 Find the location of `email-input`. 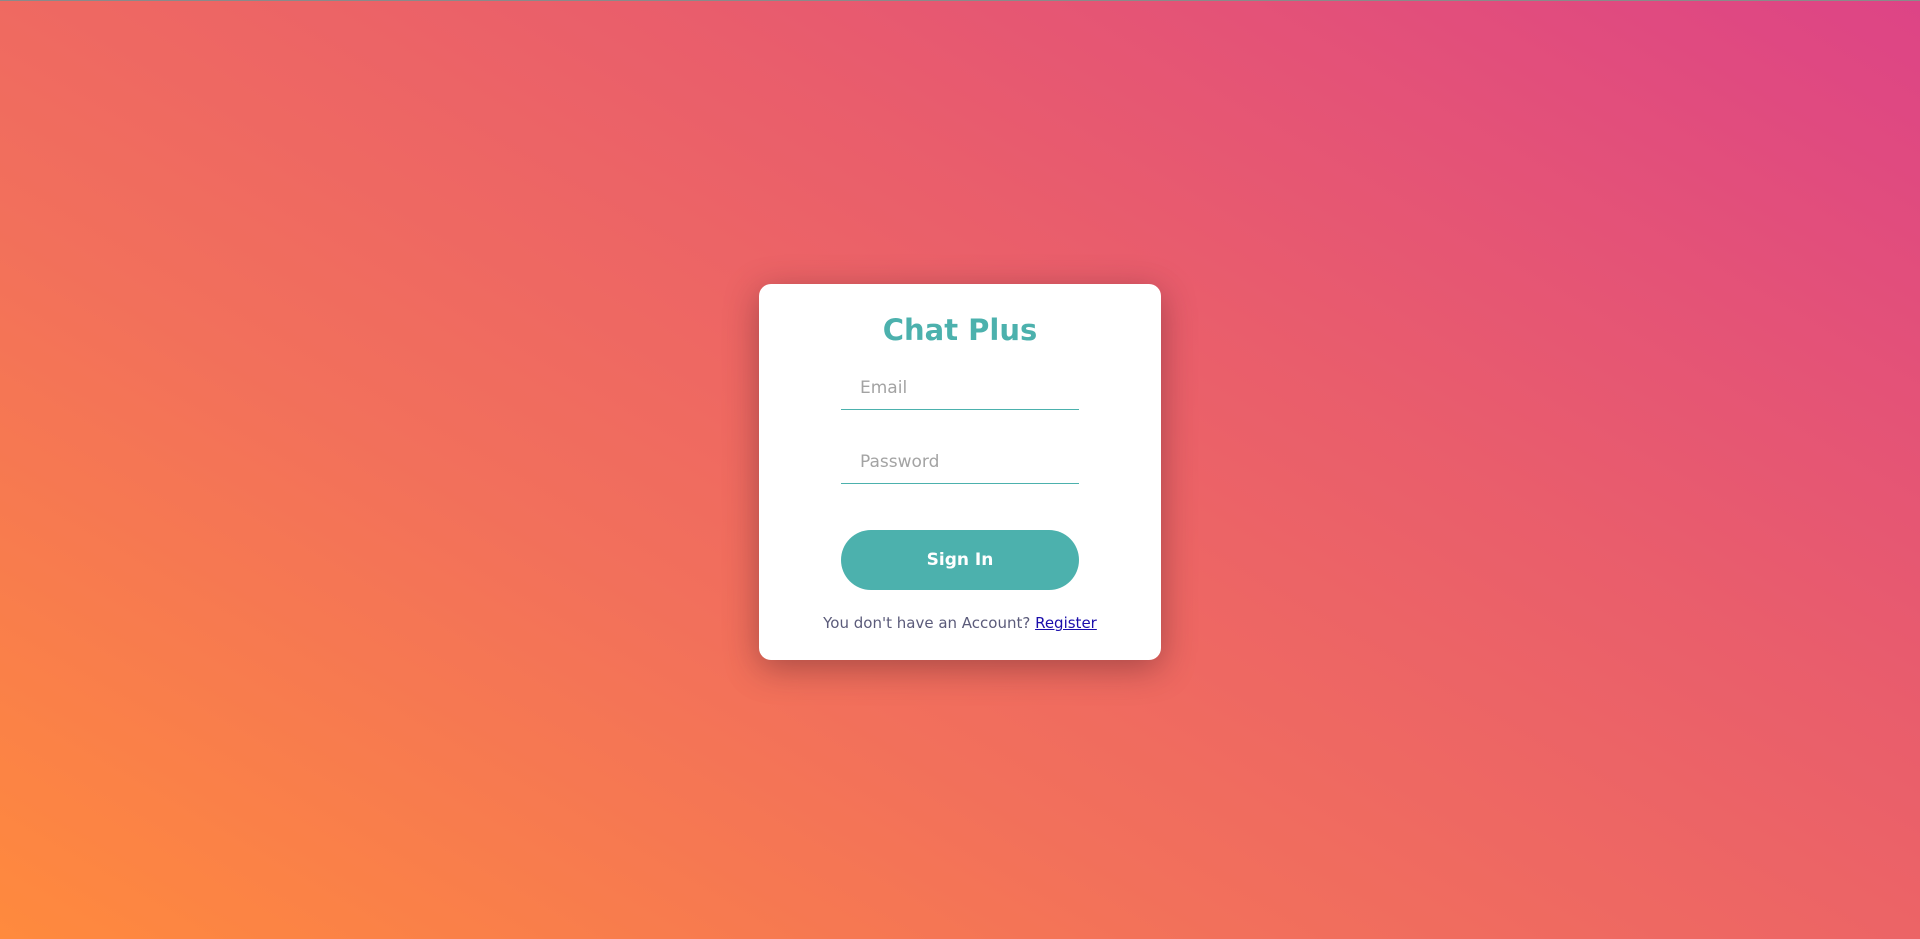

email-input is located at coordinates (960, 388).